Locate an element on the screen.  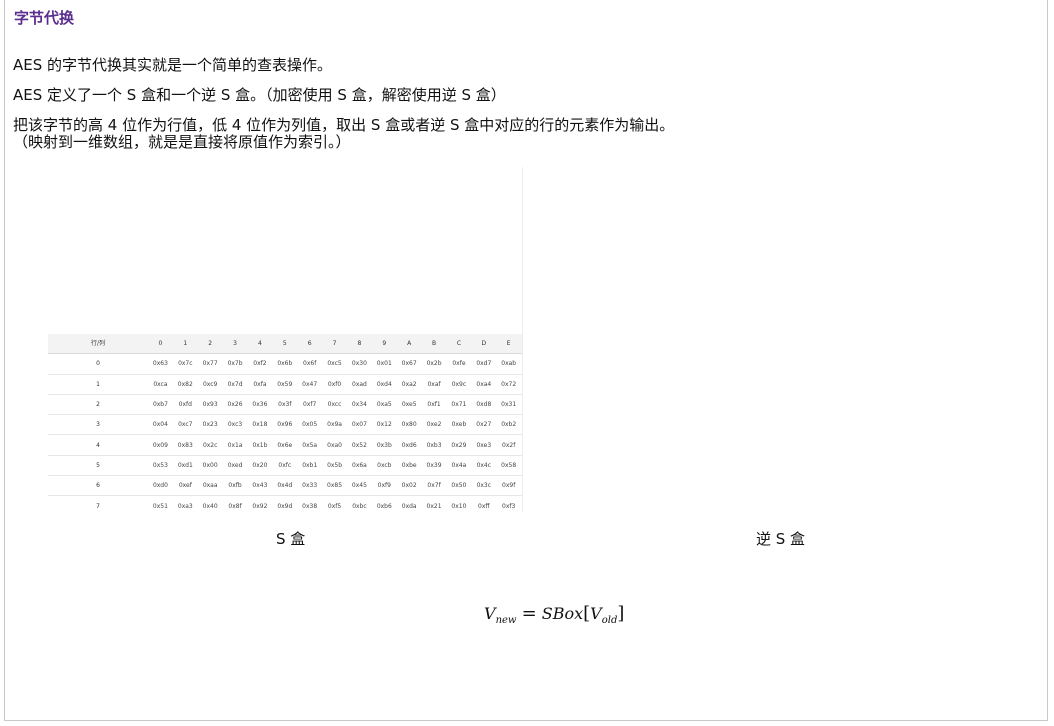
table-cell: 0x9c is located at coordinates (459, 384).